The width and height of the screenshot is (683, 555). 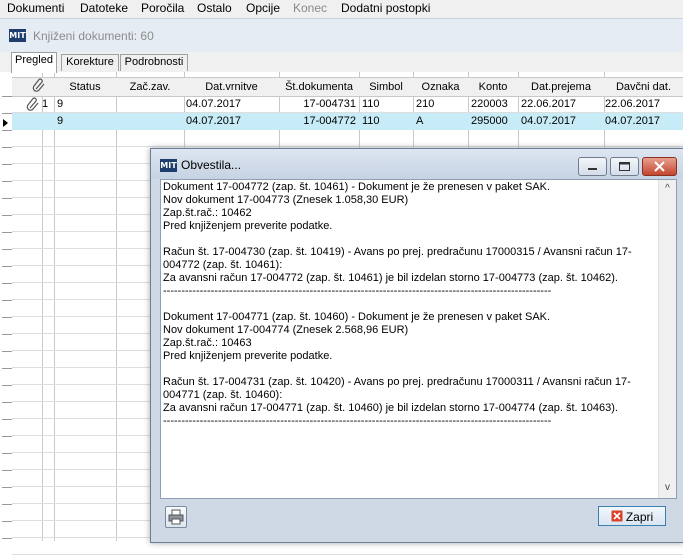 I want to click on vertical-scrollbar: ^ v, so click(x=667, y=339).